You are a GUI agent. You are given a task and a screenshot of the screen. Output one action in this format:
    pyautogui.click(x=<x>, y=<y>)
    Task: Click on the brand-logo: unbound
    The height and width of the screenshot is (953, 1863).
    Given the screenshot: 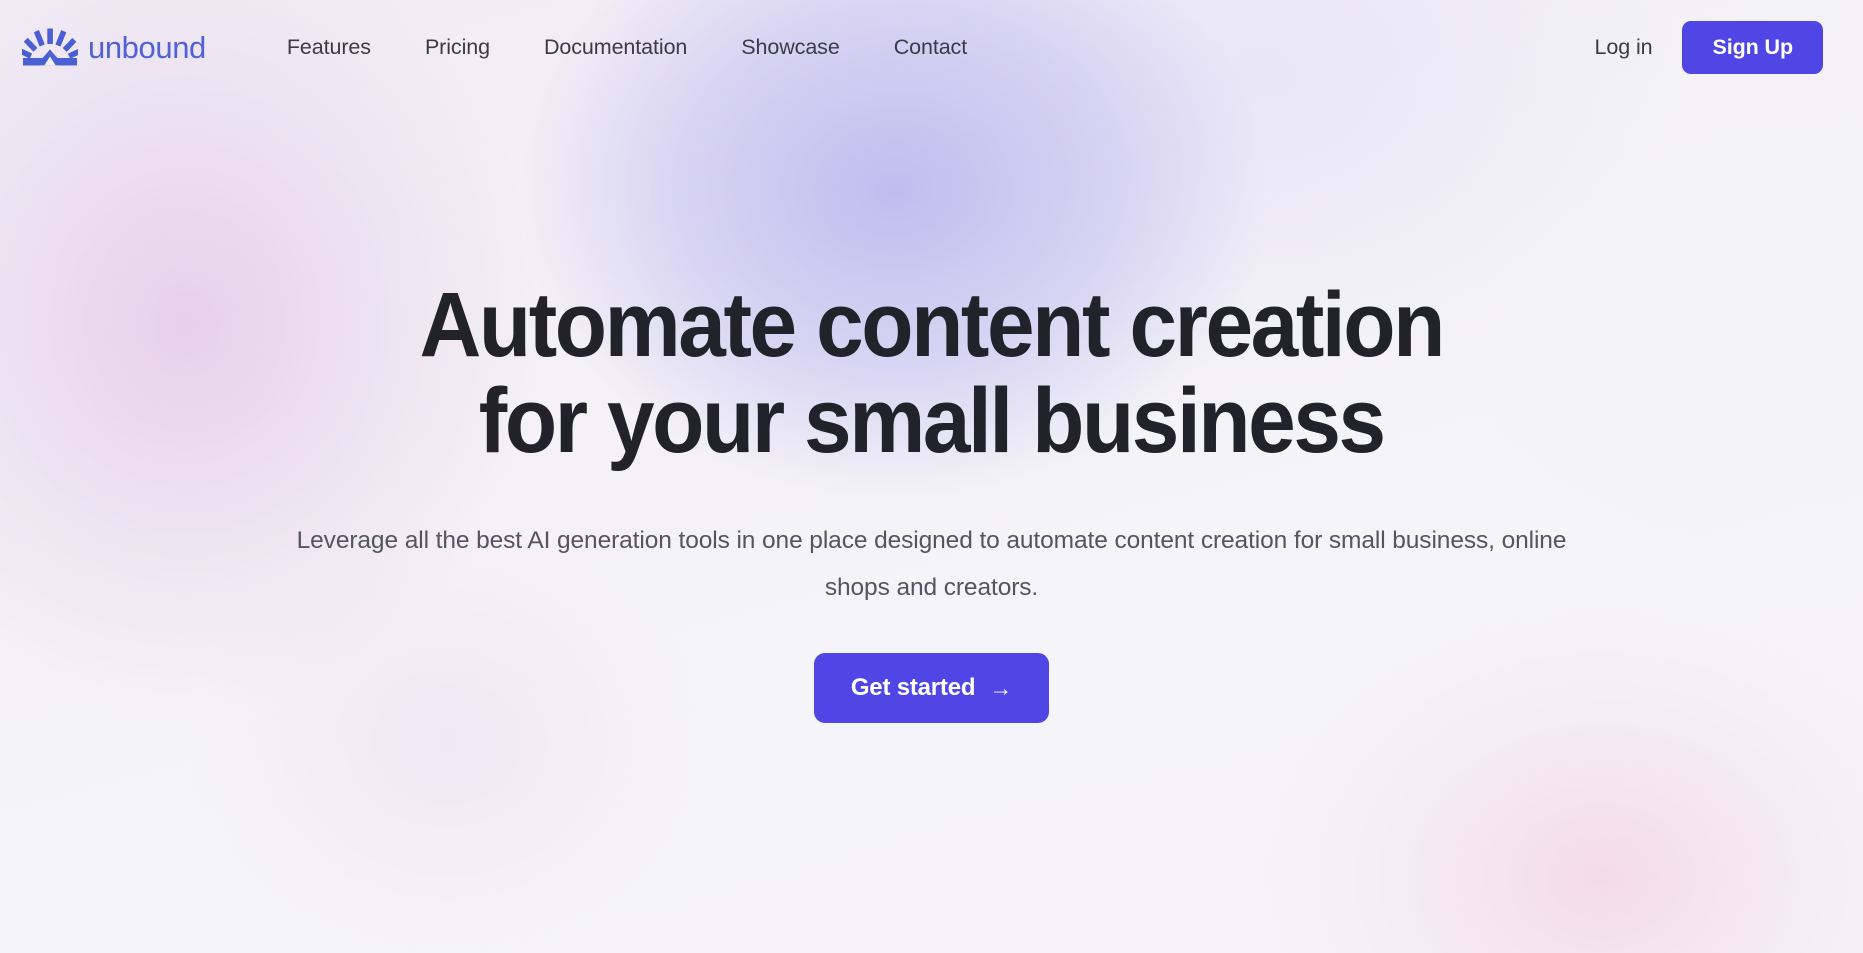 What is the action you would take?
    pyautogui.click(x=114, y=48)
    